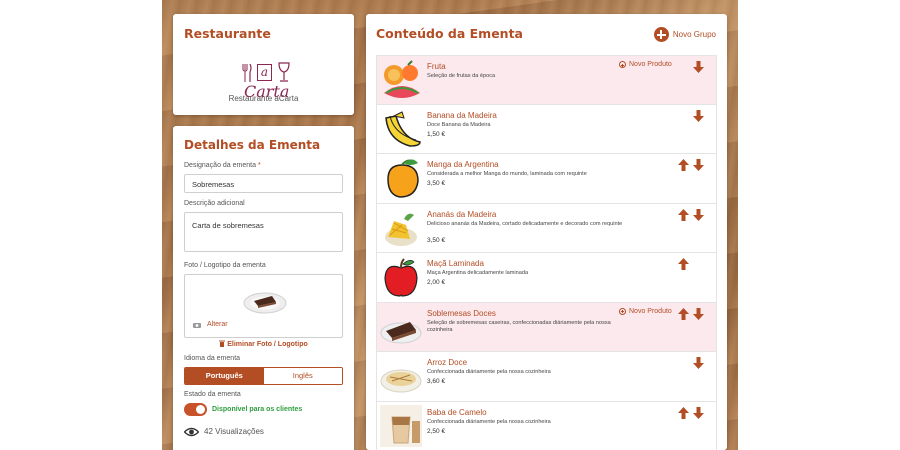 Image resolution: width=900 pixels, height=450 pixels. What do you see at coordinates (225, 265) in the screenshot?
I see `photo-label: Foto / Logotipo da ementa` at bounding box center [225, 265].